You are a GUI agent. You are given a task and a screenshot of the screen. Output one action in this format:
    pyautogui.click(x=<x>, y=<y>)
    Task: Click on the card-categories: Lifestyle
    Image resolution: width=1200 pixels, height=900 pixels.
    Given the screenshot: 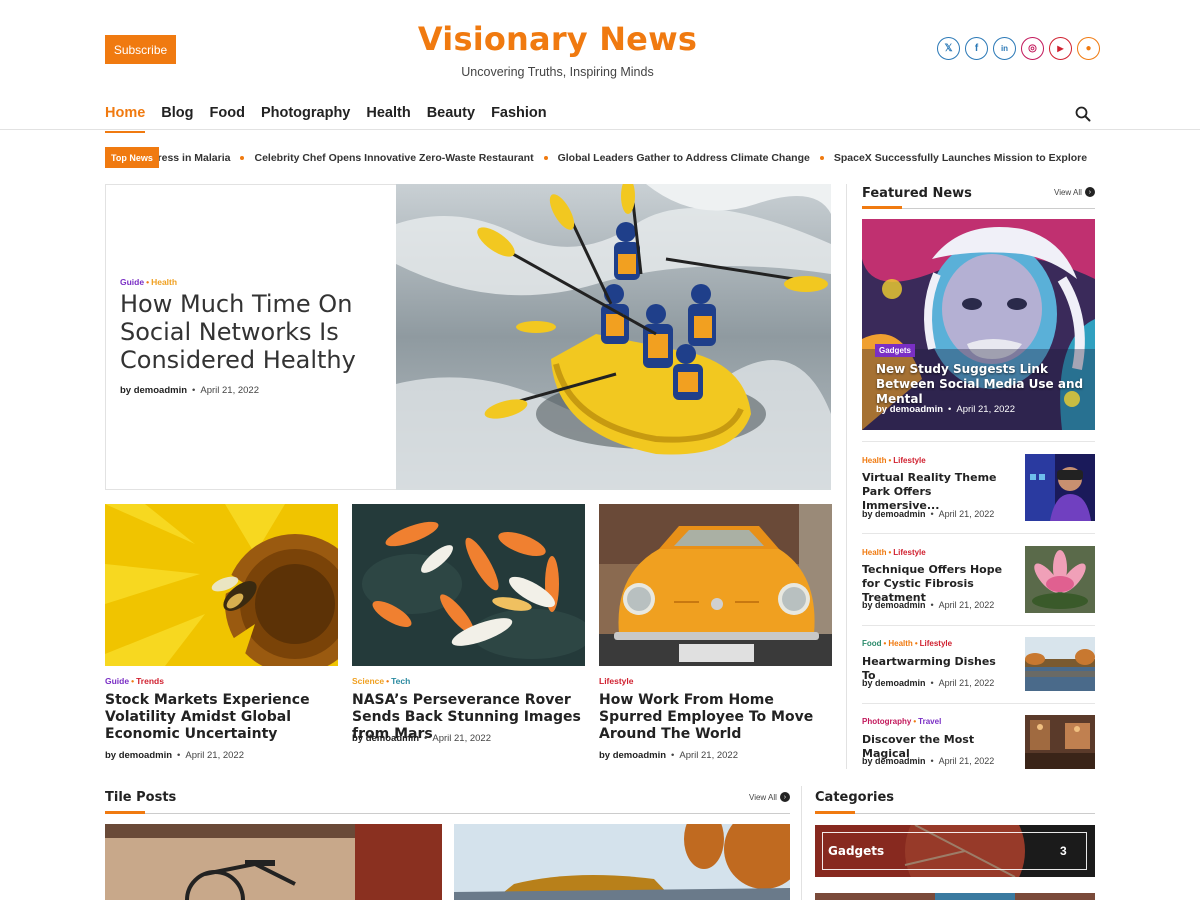 What is the action you would take?
    pyautogui.click(x=616, y=681)
    